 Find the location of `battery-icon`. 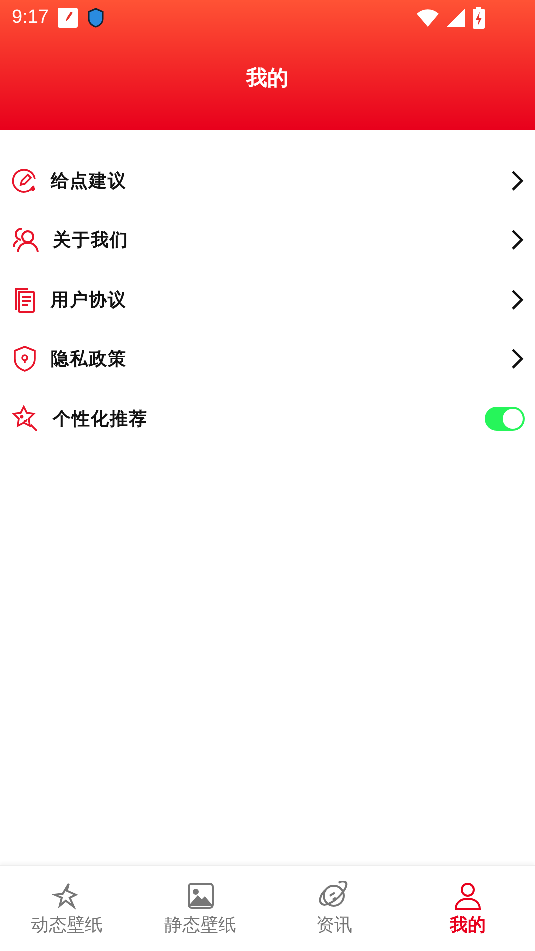

battery-icon is located at coordinates (479, 18).